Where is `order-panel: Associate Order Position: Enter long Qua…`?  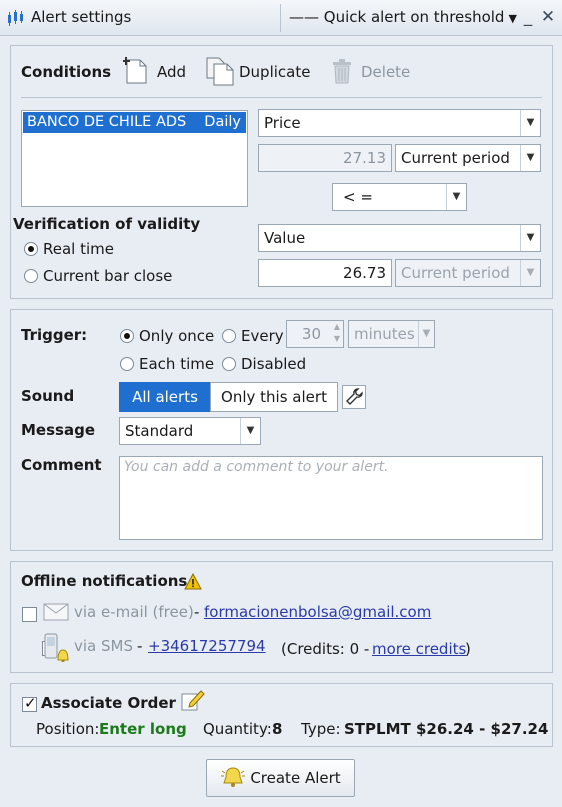
order-panel: Associate Order Position: Enter long Qua… is located at coordinates (281, 715).